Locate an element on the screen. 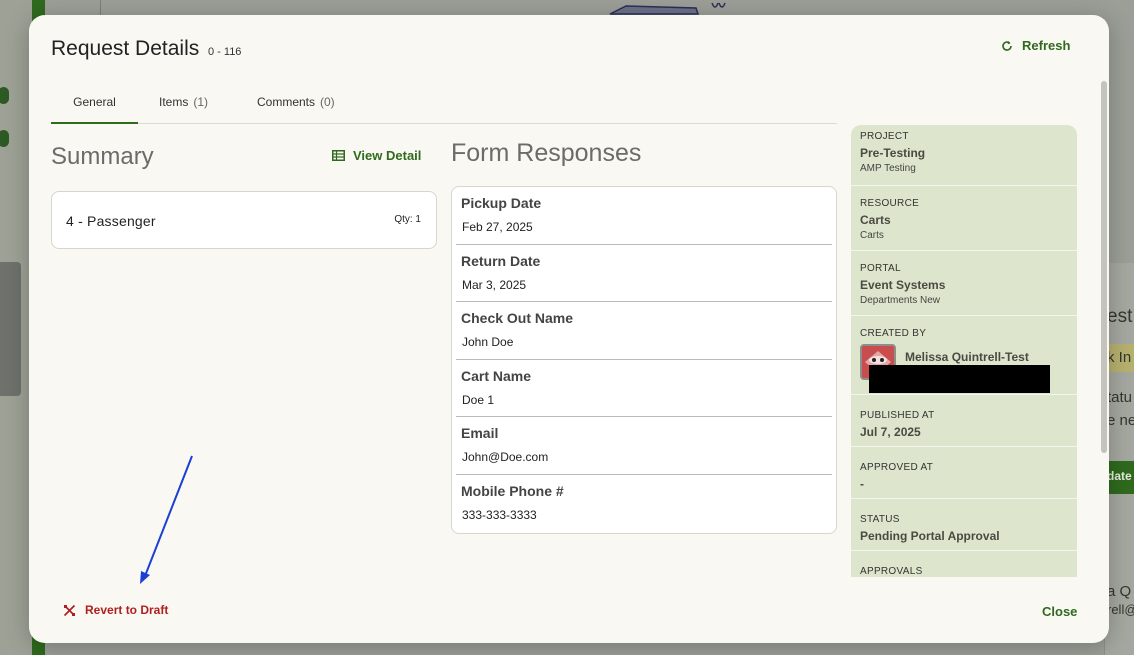  field-label: Cart Name is located at coordinates (496, 375).